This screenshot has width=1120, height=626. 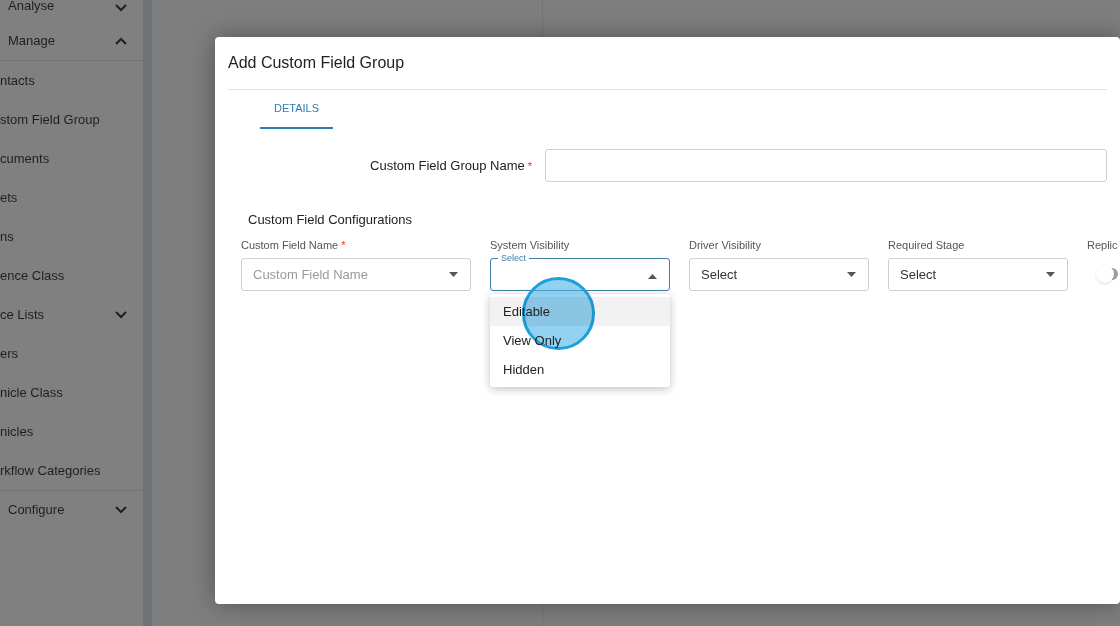 What do you see at coordinates (9, 197) in the screenshot?
I see `sidebar-item: ets` at bounding box center [9, 197].